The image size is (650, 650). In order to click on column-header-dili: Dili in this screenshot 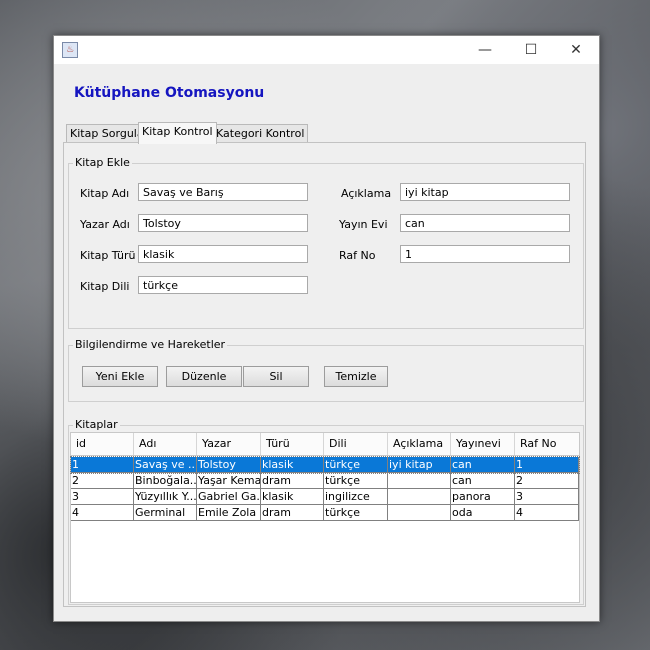, I will do `click(356, 444)`.